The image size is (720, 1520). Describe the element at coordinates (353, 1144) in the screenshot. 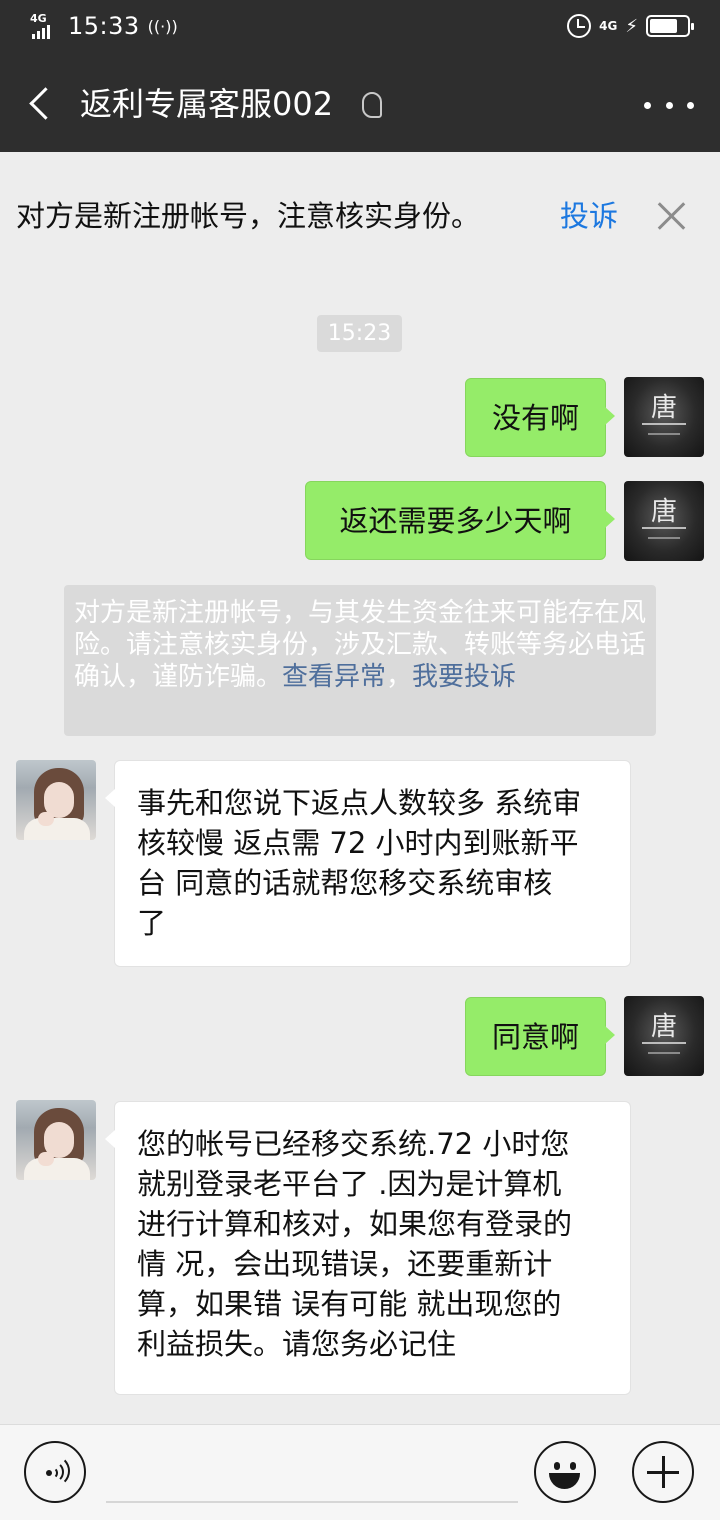

I see `message-line: 您的帐号已经移交系统.72 小时您` at that location.